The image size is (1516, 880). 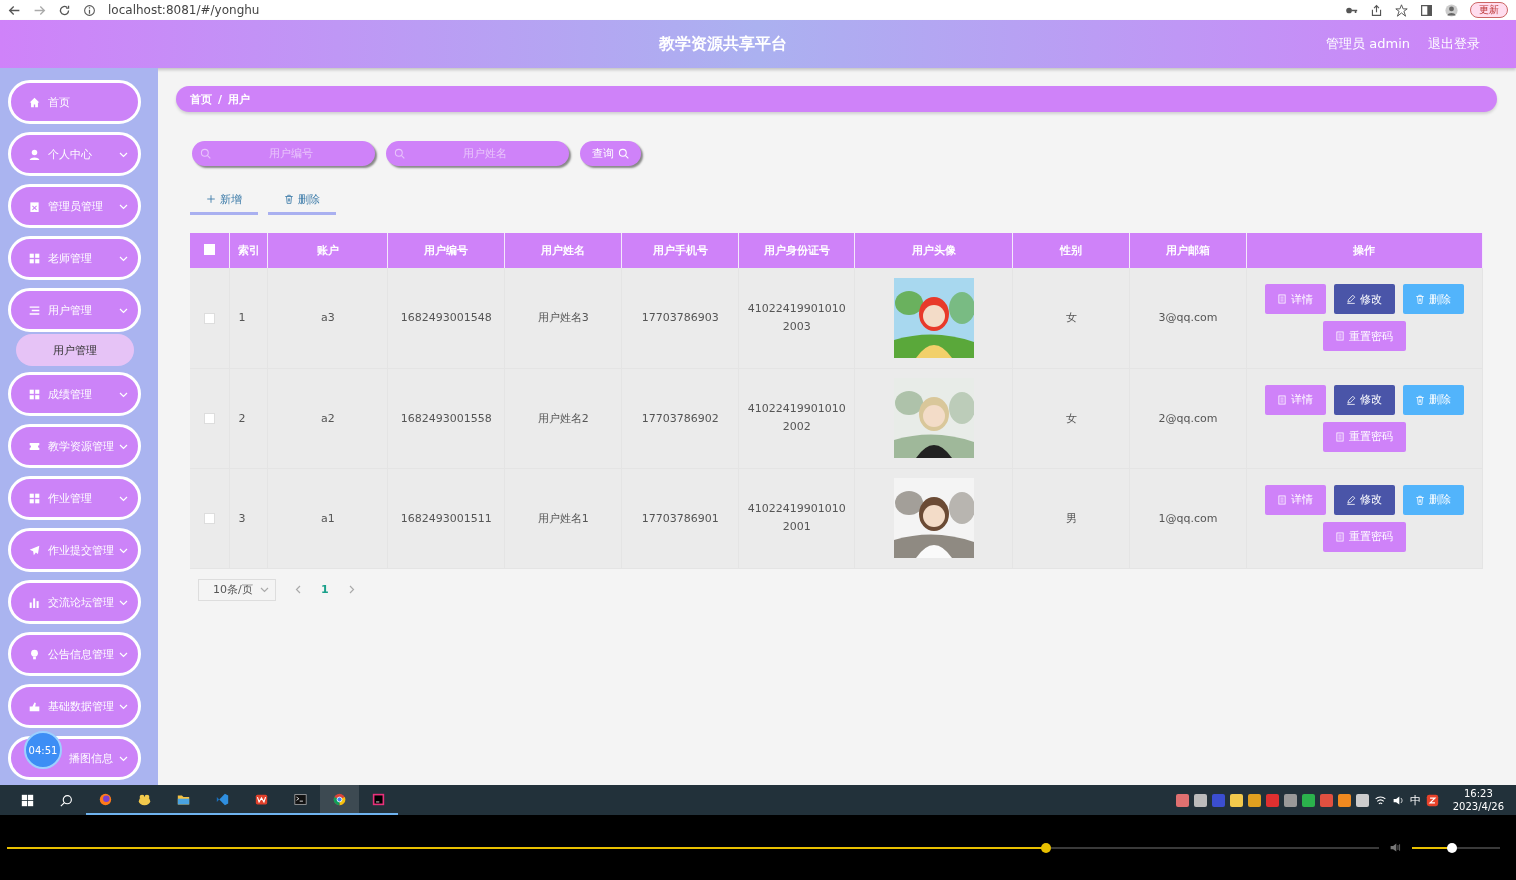 I want to click on add-button: 新增, so click(x=224, y=200).